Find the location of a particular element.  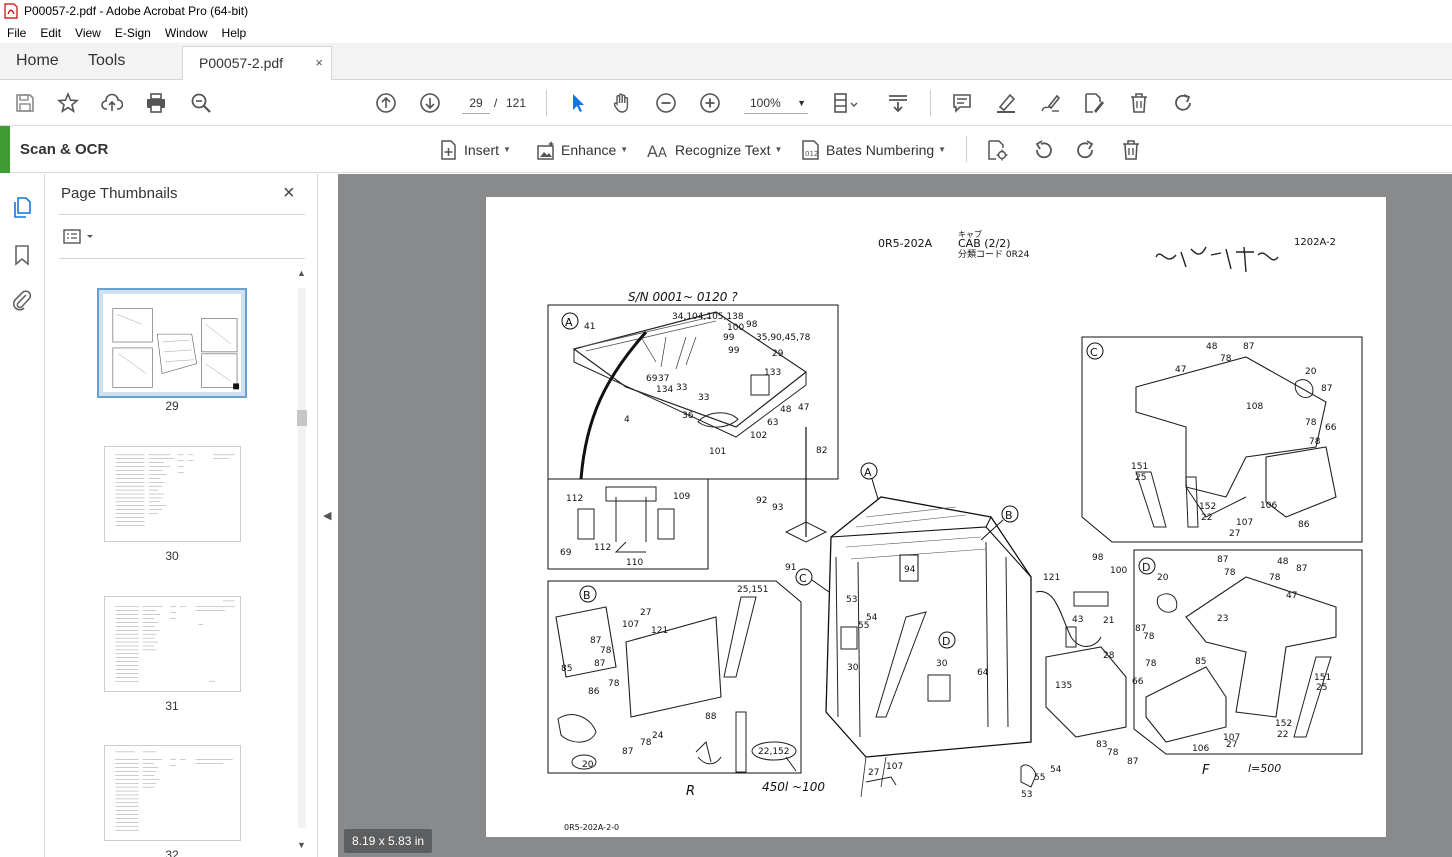

hand-icon is located at coordinates (622, 103).